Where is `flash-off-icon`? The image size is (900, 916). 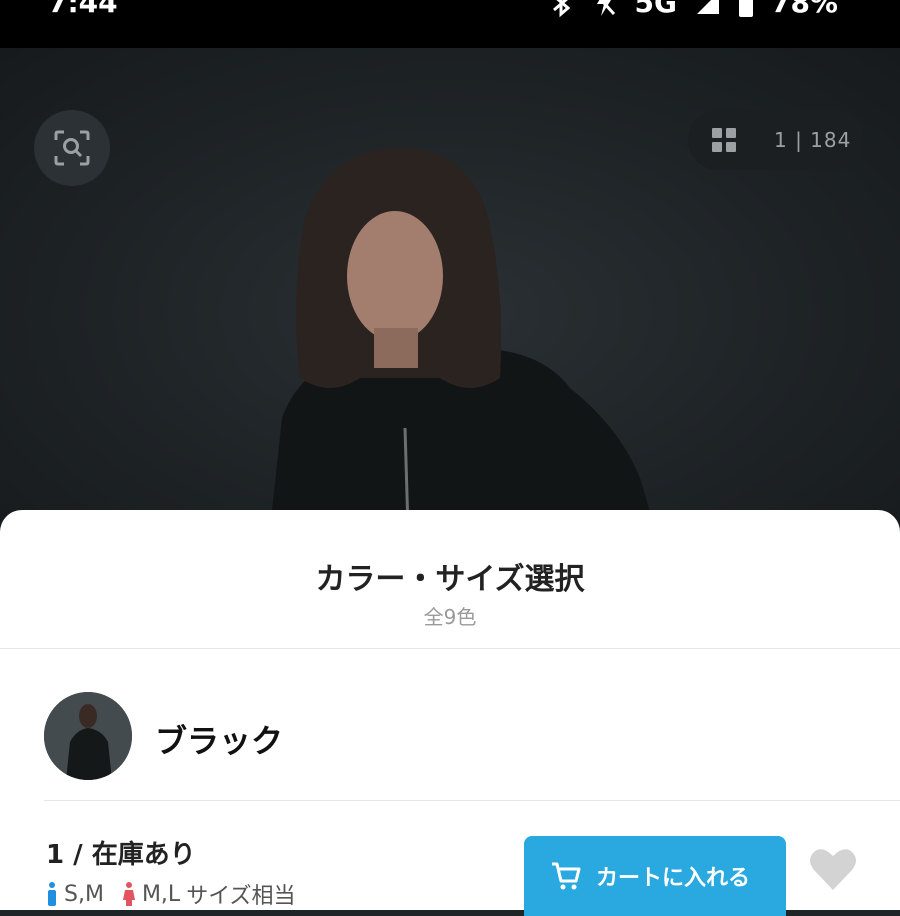 flash-off-icon is located at coordinates (605, 8).